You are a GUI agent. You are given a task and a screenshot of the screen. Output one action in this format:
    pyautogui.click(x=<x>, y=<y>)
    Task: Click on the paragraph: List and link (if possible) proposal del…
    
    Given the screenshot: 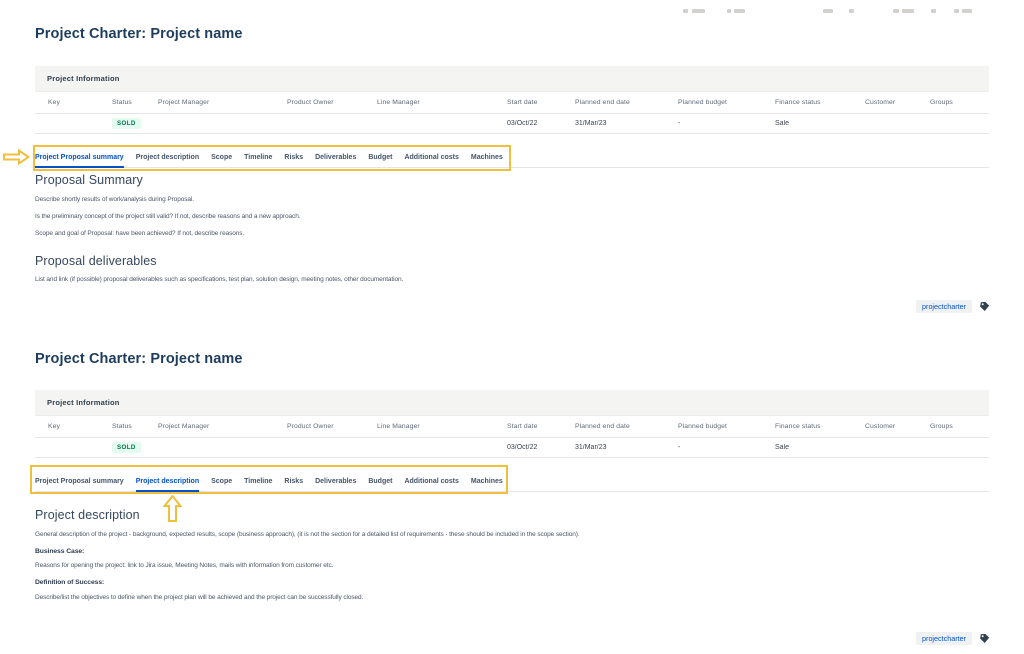 What is the action you would take?
    pyautogui.click(x=219, y=279)
    